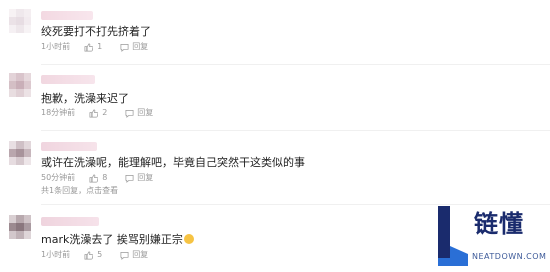 This screenshot has width=550, height=272. I want to click on like-button: 1, so click(93, 47).